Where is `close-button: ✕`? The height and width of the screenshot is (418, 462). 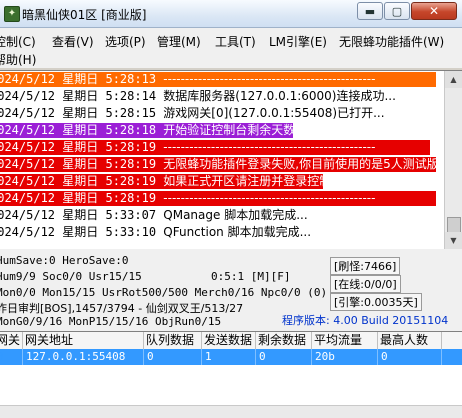 close-button: ✕ is located at coordinates (434, 11).